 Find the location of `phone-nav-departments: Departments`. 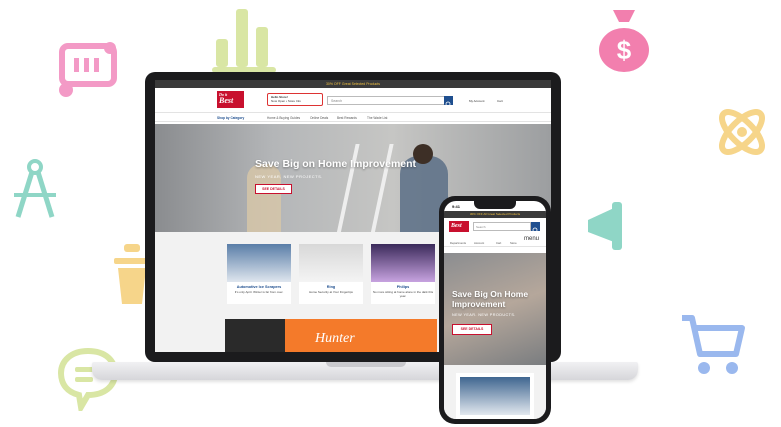

phone-nav-departments: Departments is located at coordinates (458, 243).